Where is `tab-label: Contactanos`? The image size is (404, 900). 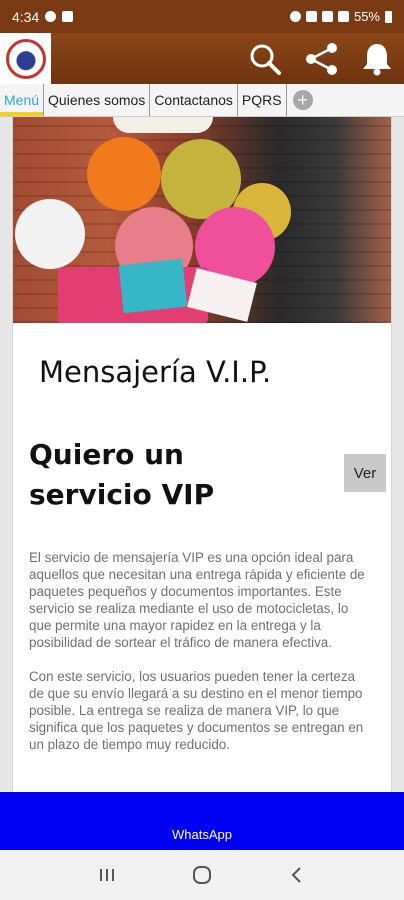
tab-label: Contactanos is located at coordinates (193, 100).